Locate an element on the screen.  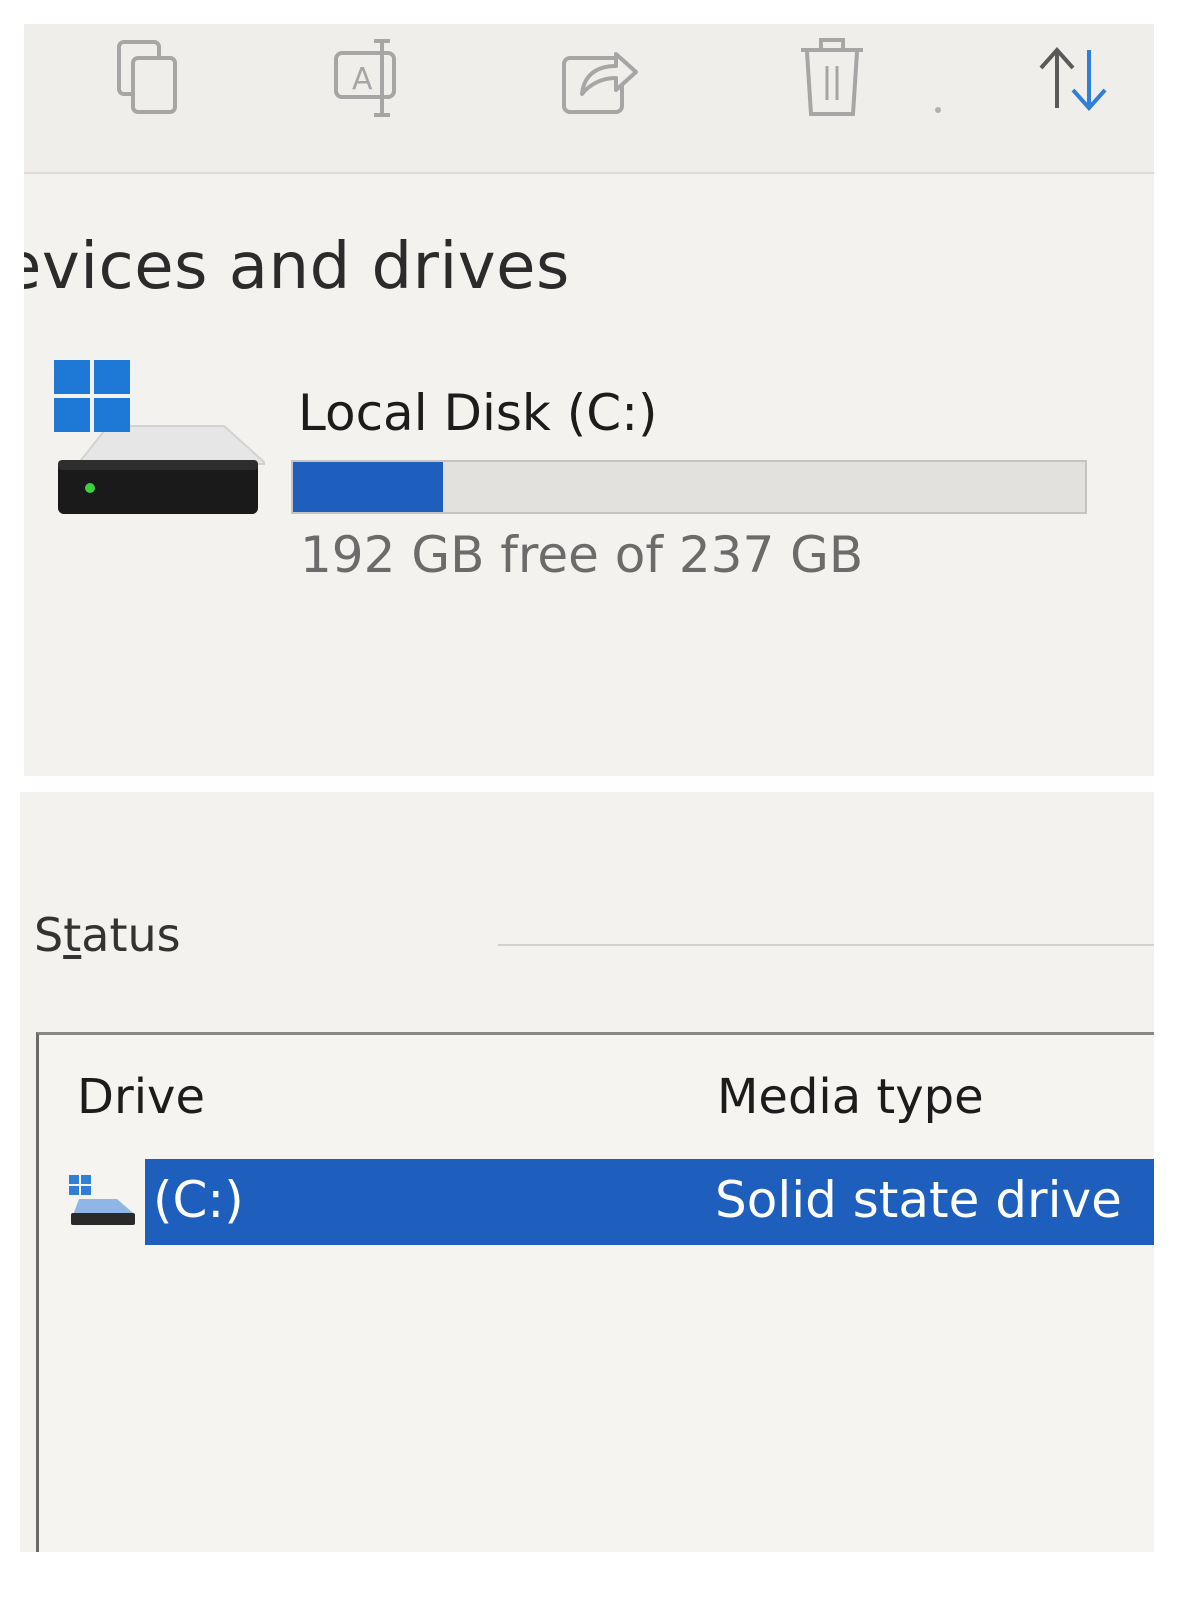
drive-name: Local Disk (C:) is located at coordinates (478, 413).